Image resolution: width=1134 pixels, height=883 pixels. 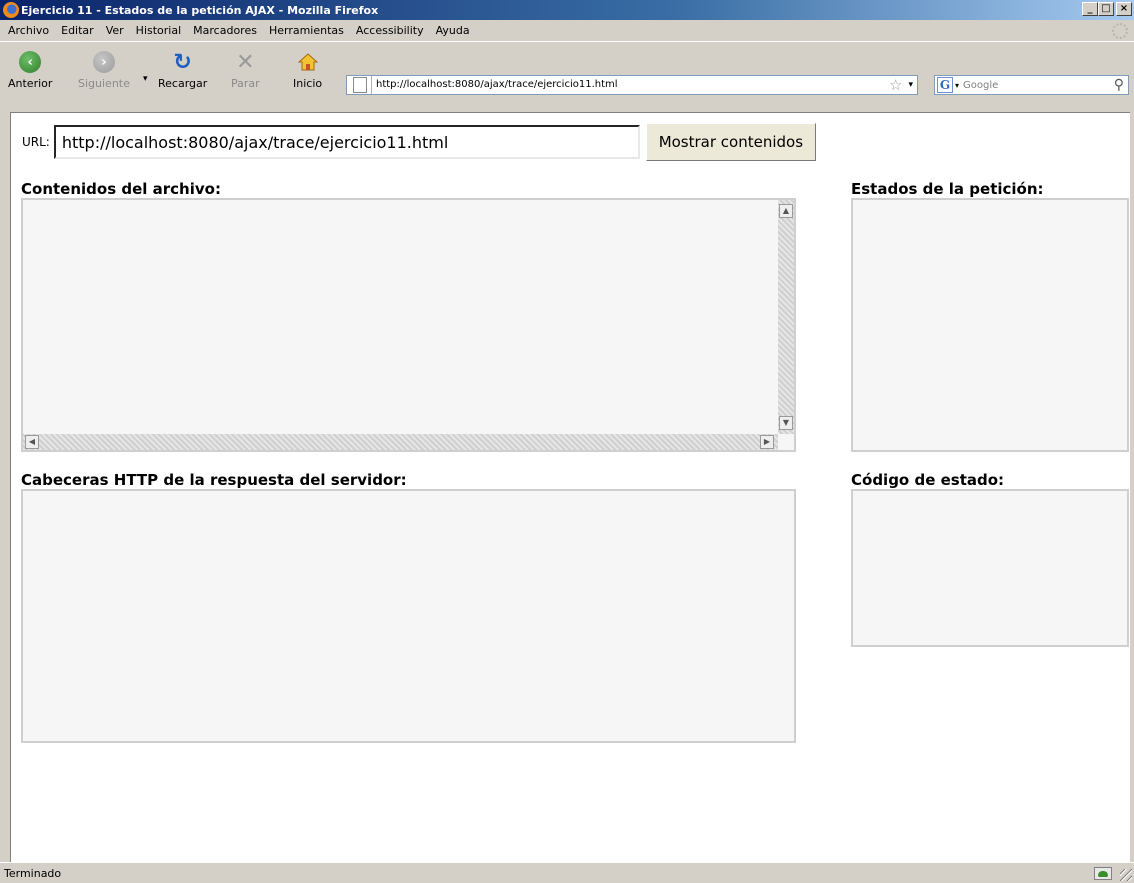 I want to click on reload-label: Recargar, so click(x=183, y=83).